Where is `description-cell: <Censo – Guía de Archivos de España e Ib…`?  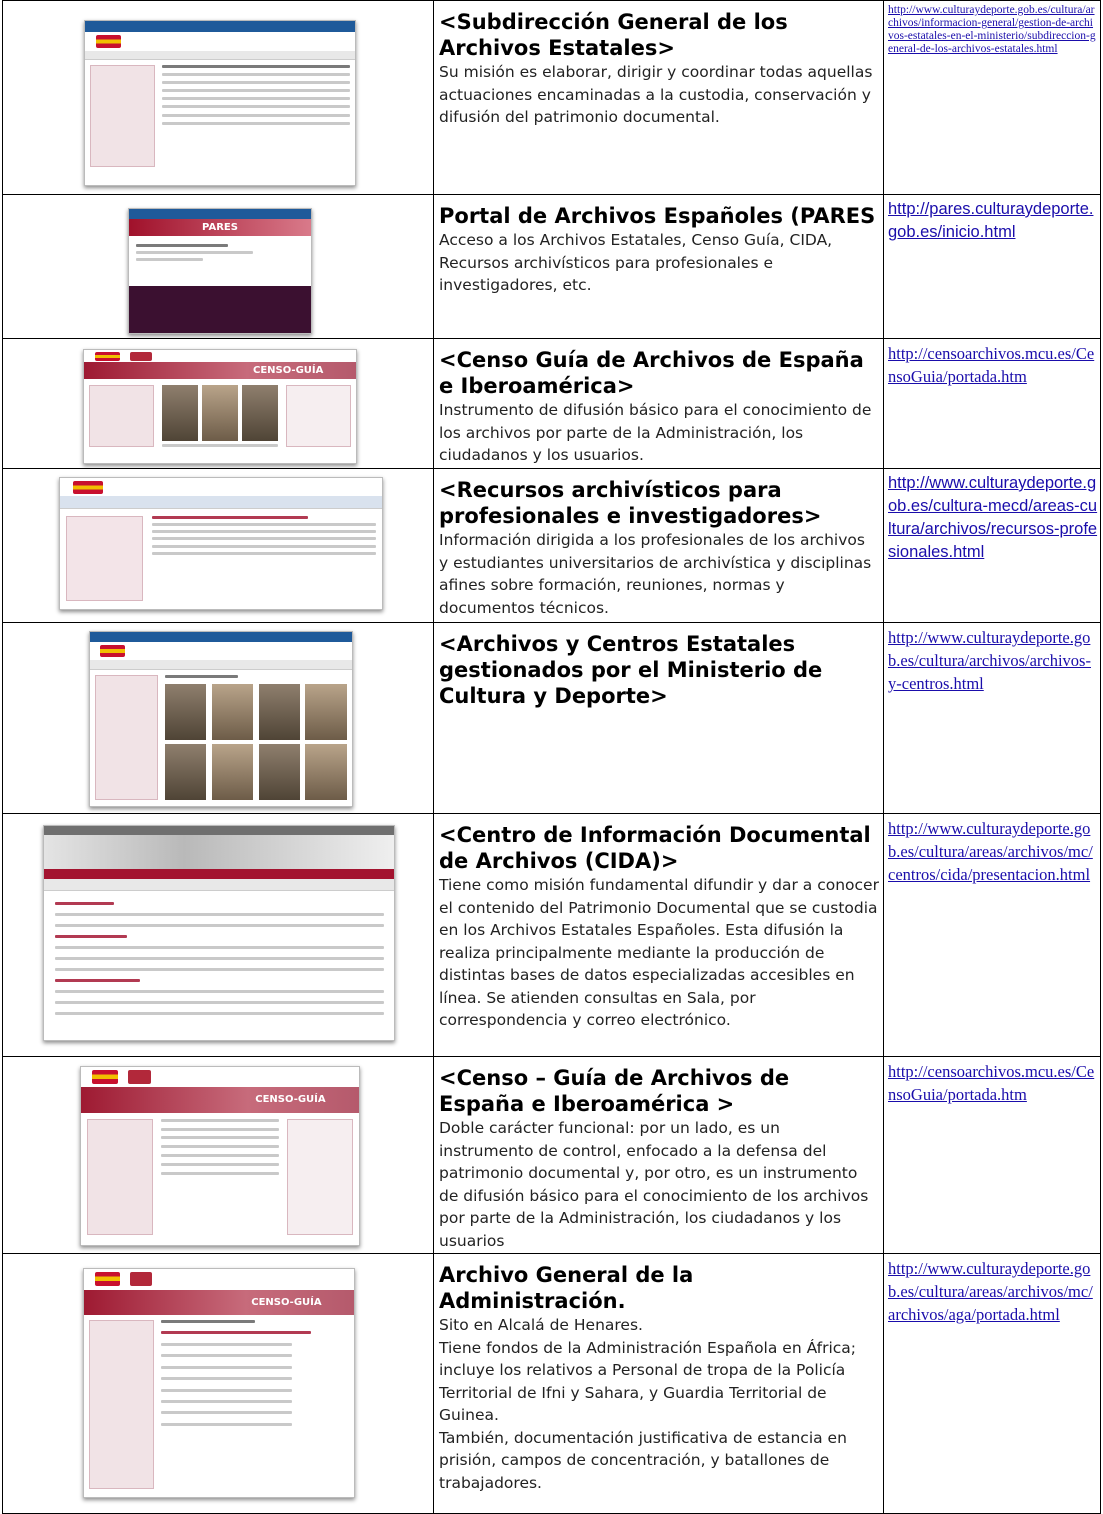
description-cell: <Censo – Guía de Archivos de España e Ib… is located at coordinates (658, 1155).